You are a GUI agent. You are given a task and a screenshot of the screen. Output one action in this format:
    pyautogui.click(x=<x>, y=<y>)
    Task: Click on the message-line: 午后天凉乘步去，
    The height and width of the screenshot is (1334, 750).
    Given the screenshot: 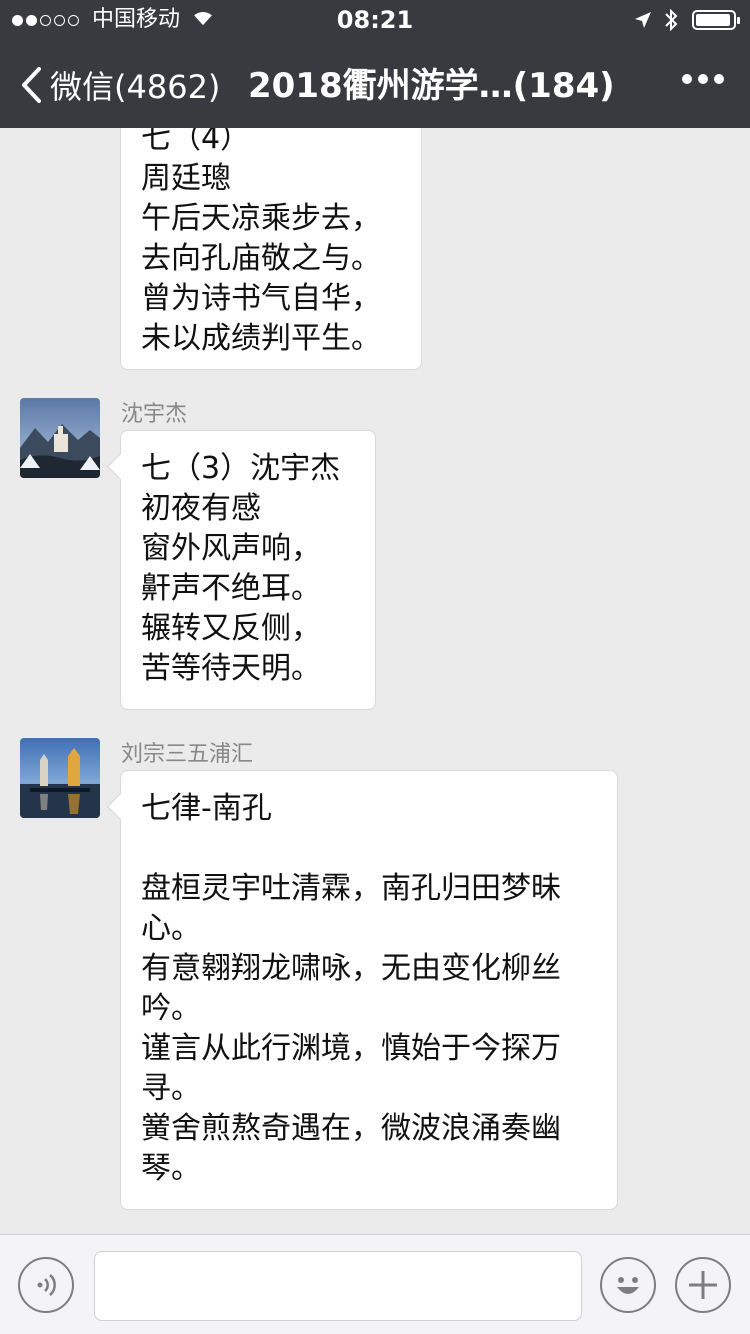 What is the action you would take?
    pyautogui.click(x=261, y=218)
    